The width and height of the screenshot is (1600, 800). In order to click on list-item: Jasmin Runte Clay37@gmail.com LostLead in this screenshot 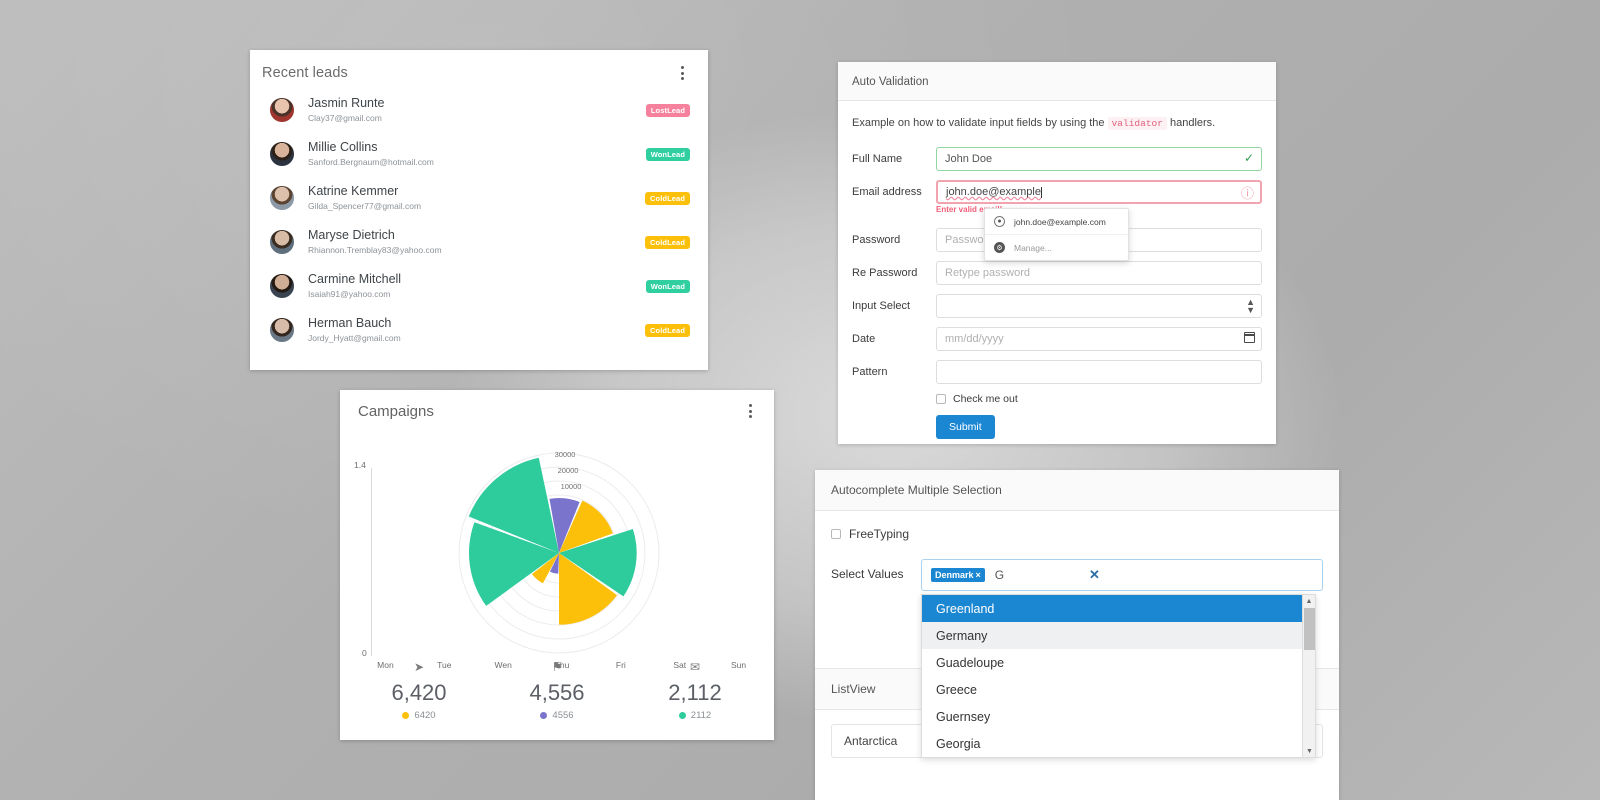, I will do `click(479, 110)`.